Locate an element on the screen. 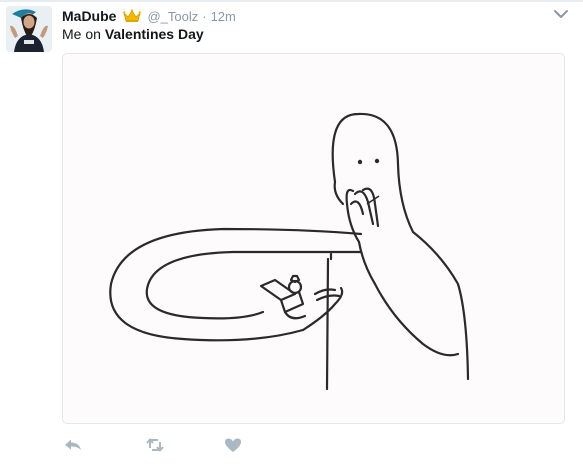 The image size is (583, 467). avatar-image is located at coordinates (29, 29).